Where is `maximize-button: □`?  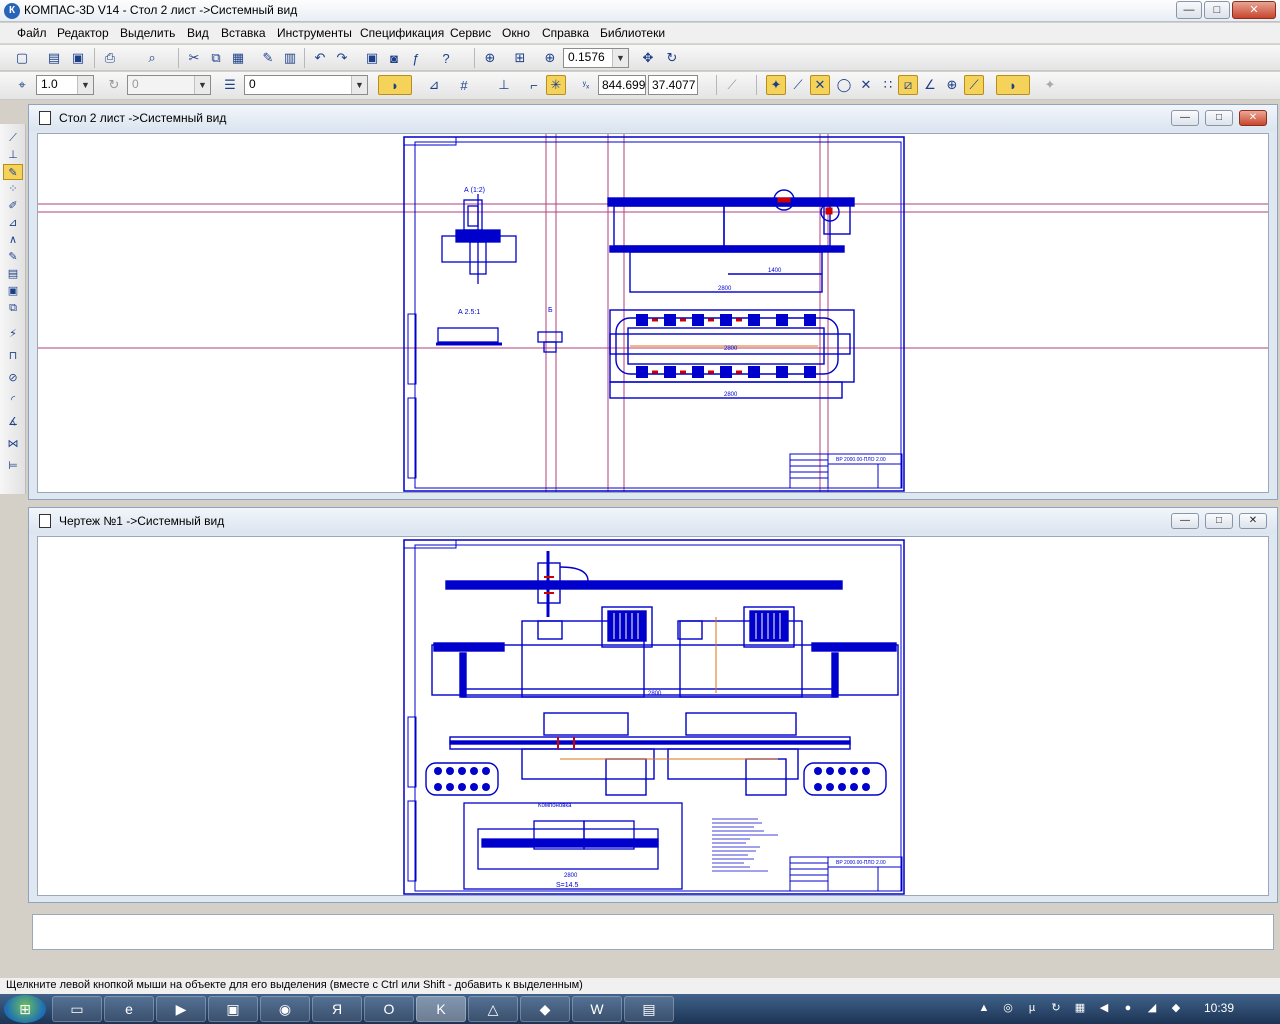
maximize-button: □ is located at coordinates (1217, 10).